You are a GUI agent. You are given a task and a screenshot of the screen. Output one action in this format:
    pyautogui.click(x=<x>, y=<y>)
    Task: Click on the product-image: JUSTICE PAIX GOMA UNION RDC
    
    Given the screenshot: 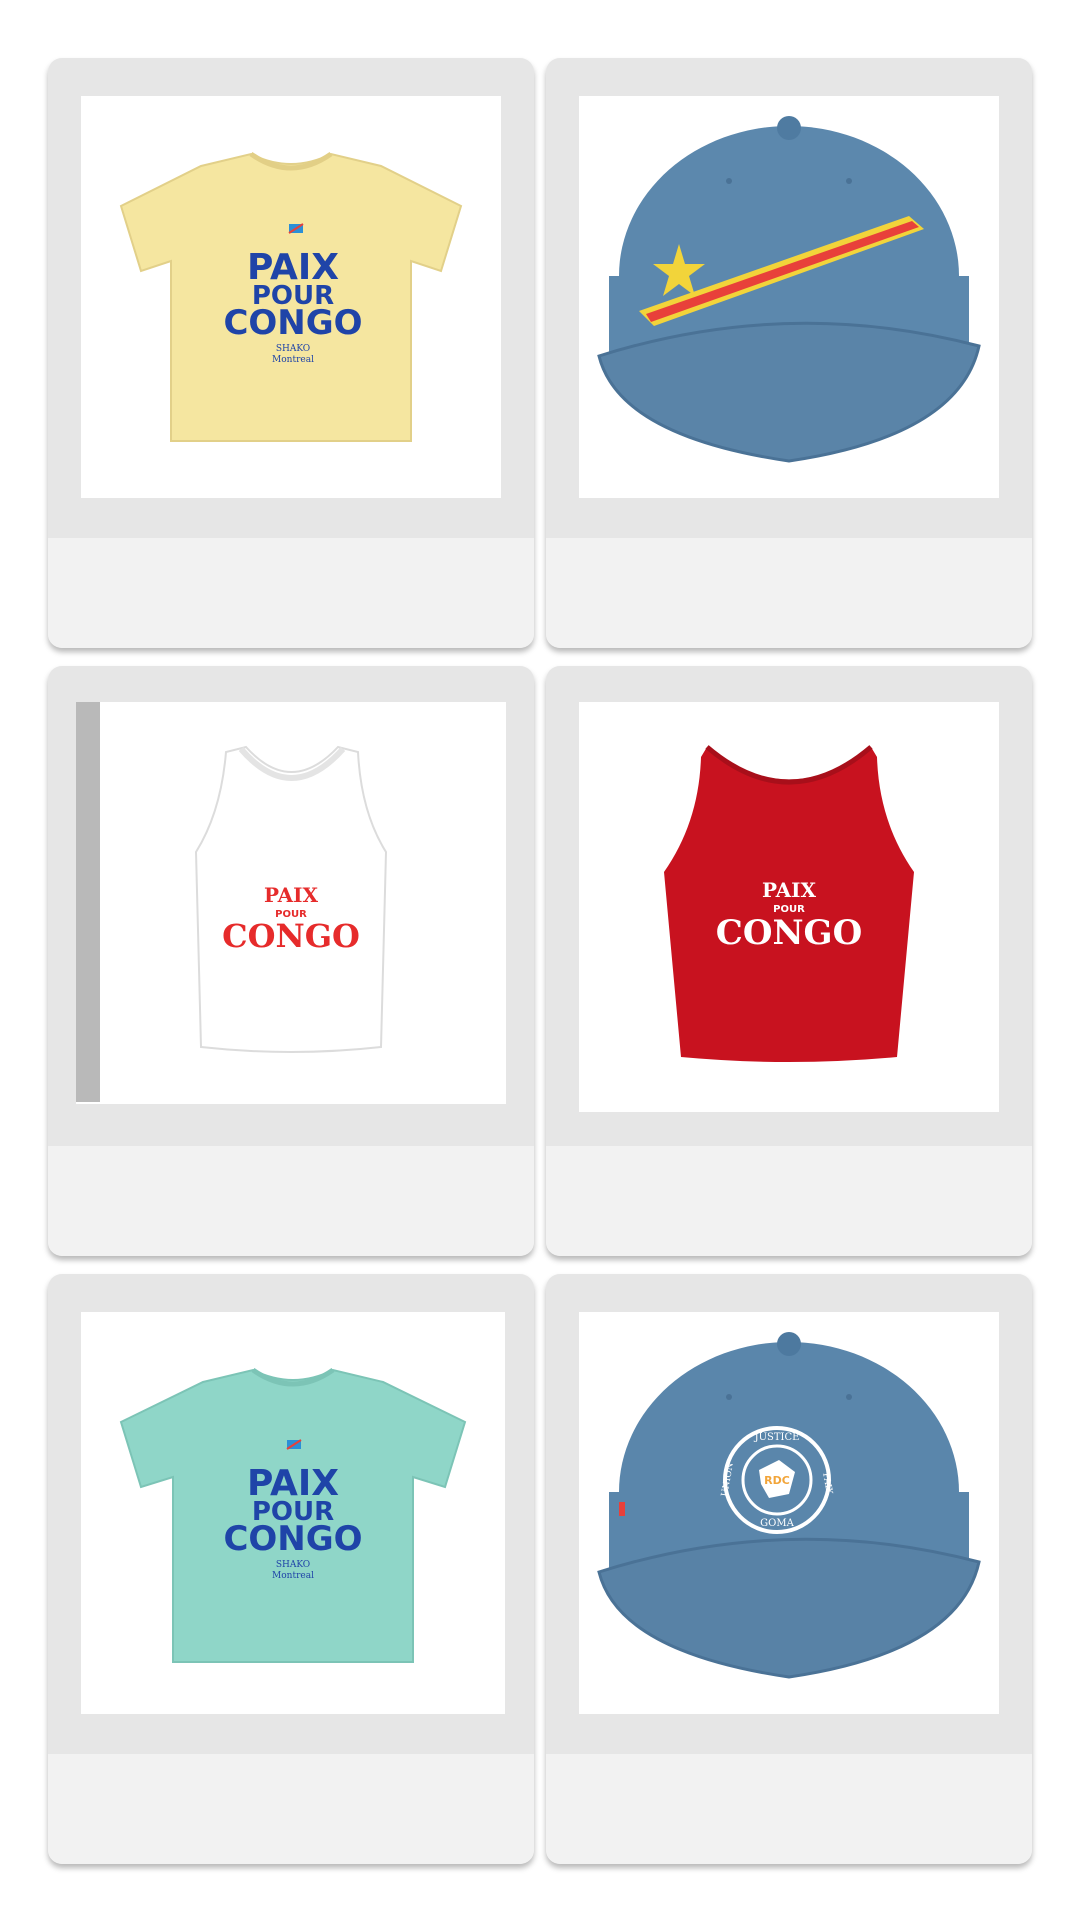 What is the action you would take?
    pyautogui.click(x=789, y=1513)
    